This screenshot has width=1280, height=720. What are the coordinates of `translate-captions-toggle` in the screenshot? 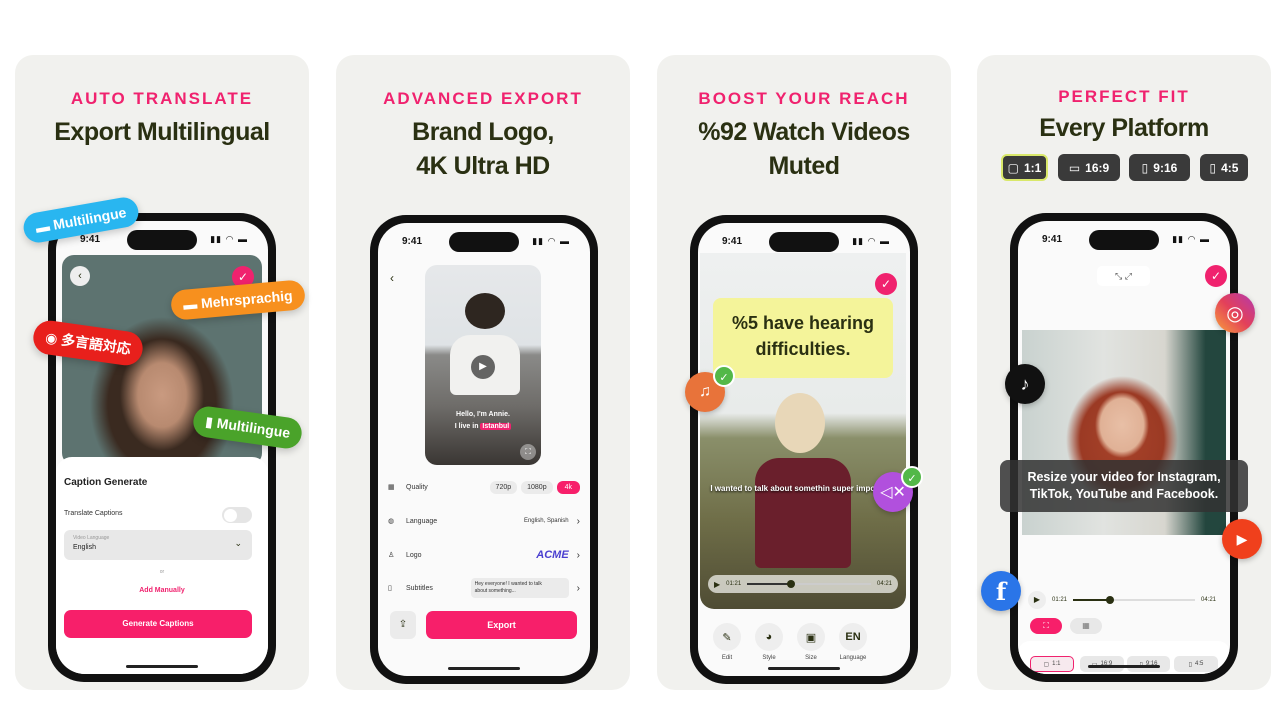 It's located at (237, 515).